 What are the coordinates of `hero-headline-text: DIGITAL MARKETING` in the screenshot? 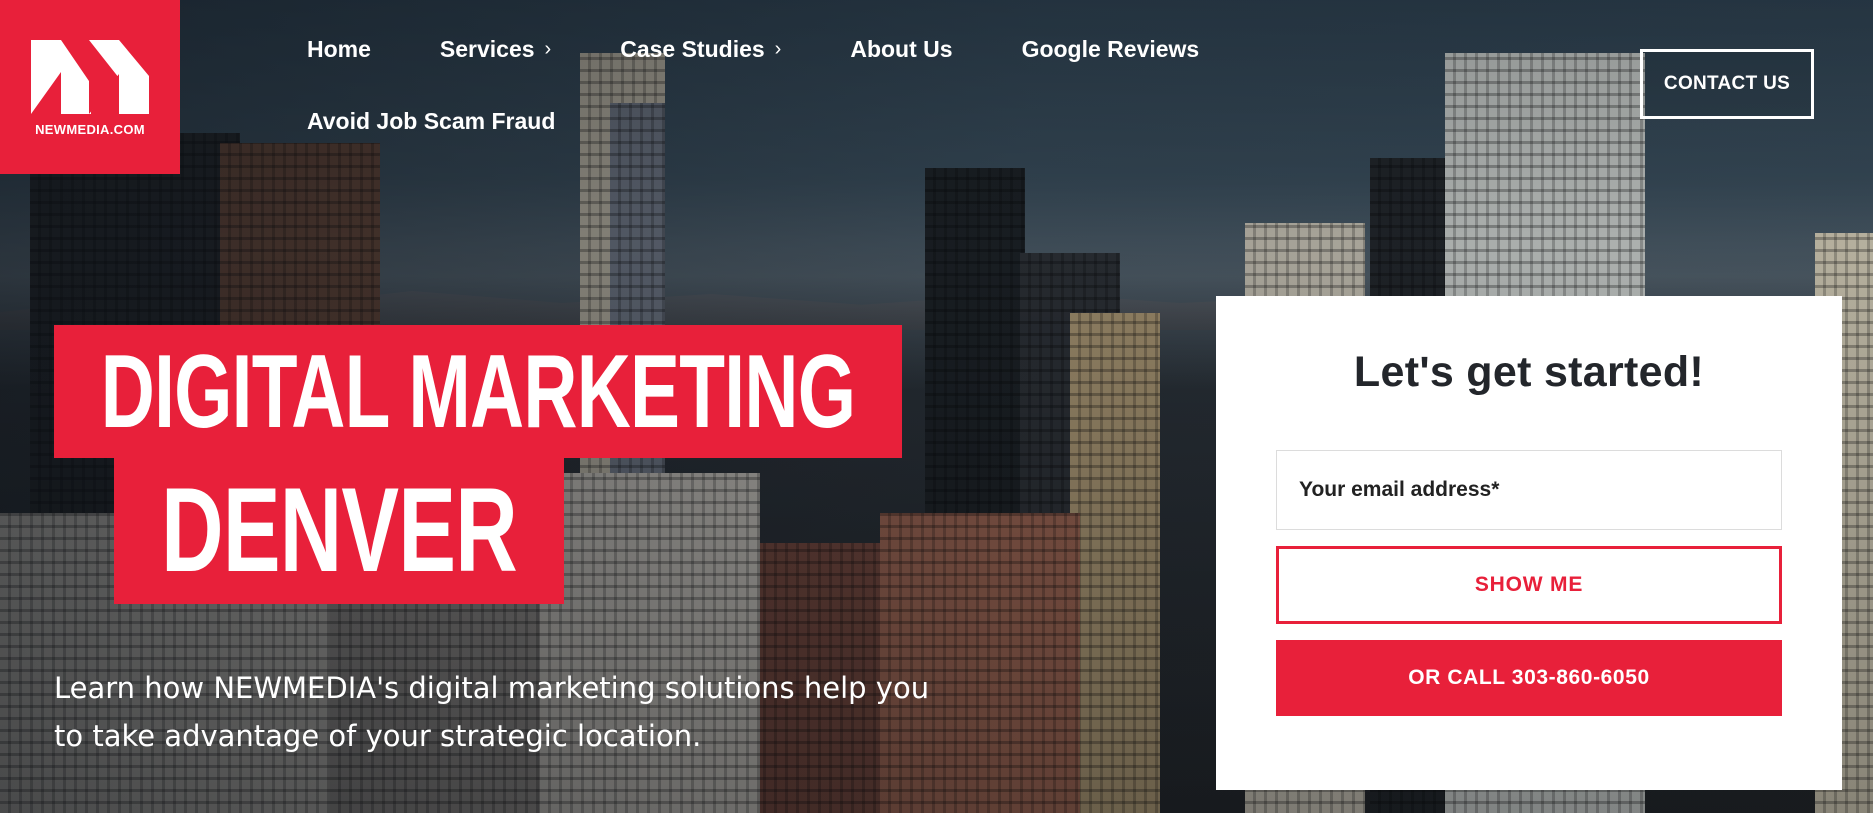 It's located at (478, 391).